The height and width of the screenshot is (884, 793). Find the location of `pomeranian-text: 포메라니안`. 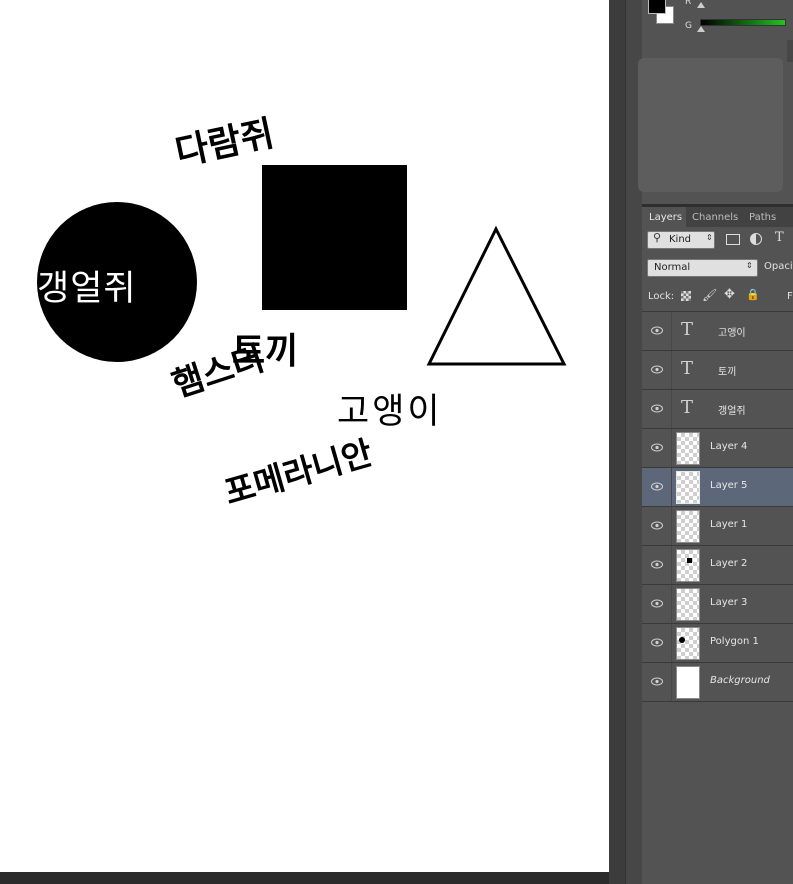

pomeranian-text: 포메라니안 is located at coordinates (298, 472).